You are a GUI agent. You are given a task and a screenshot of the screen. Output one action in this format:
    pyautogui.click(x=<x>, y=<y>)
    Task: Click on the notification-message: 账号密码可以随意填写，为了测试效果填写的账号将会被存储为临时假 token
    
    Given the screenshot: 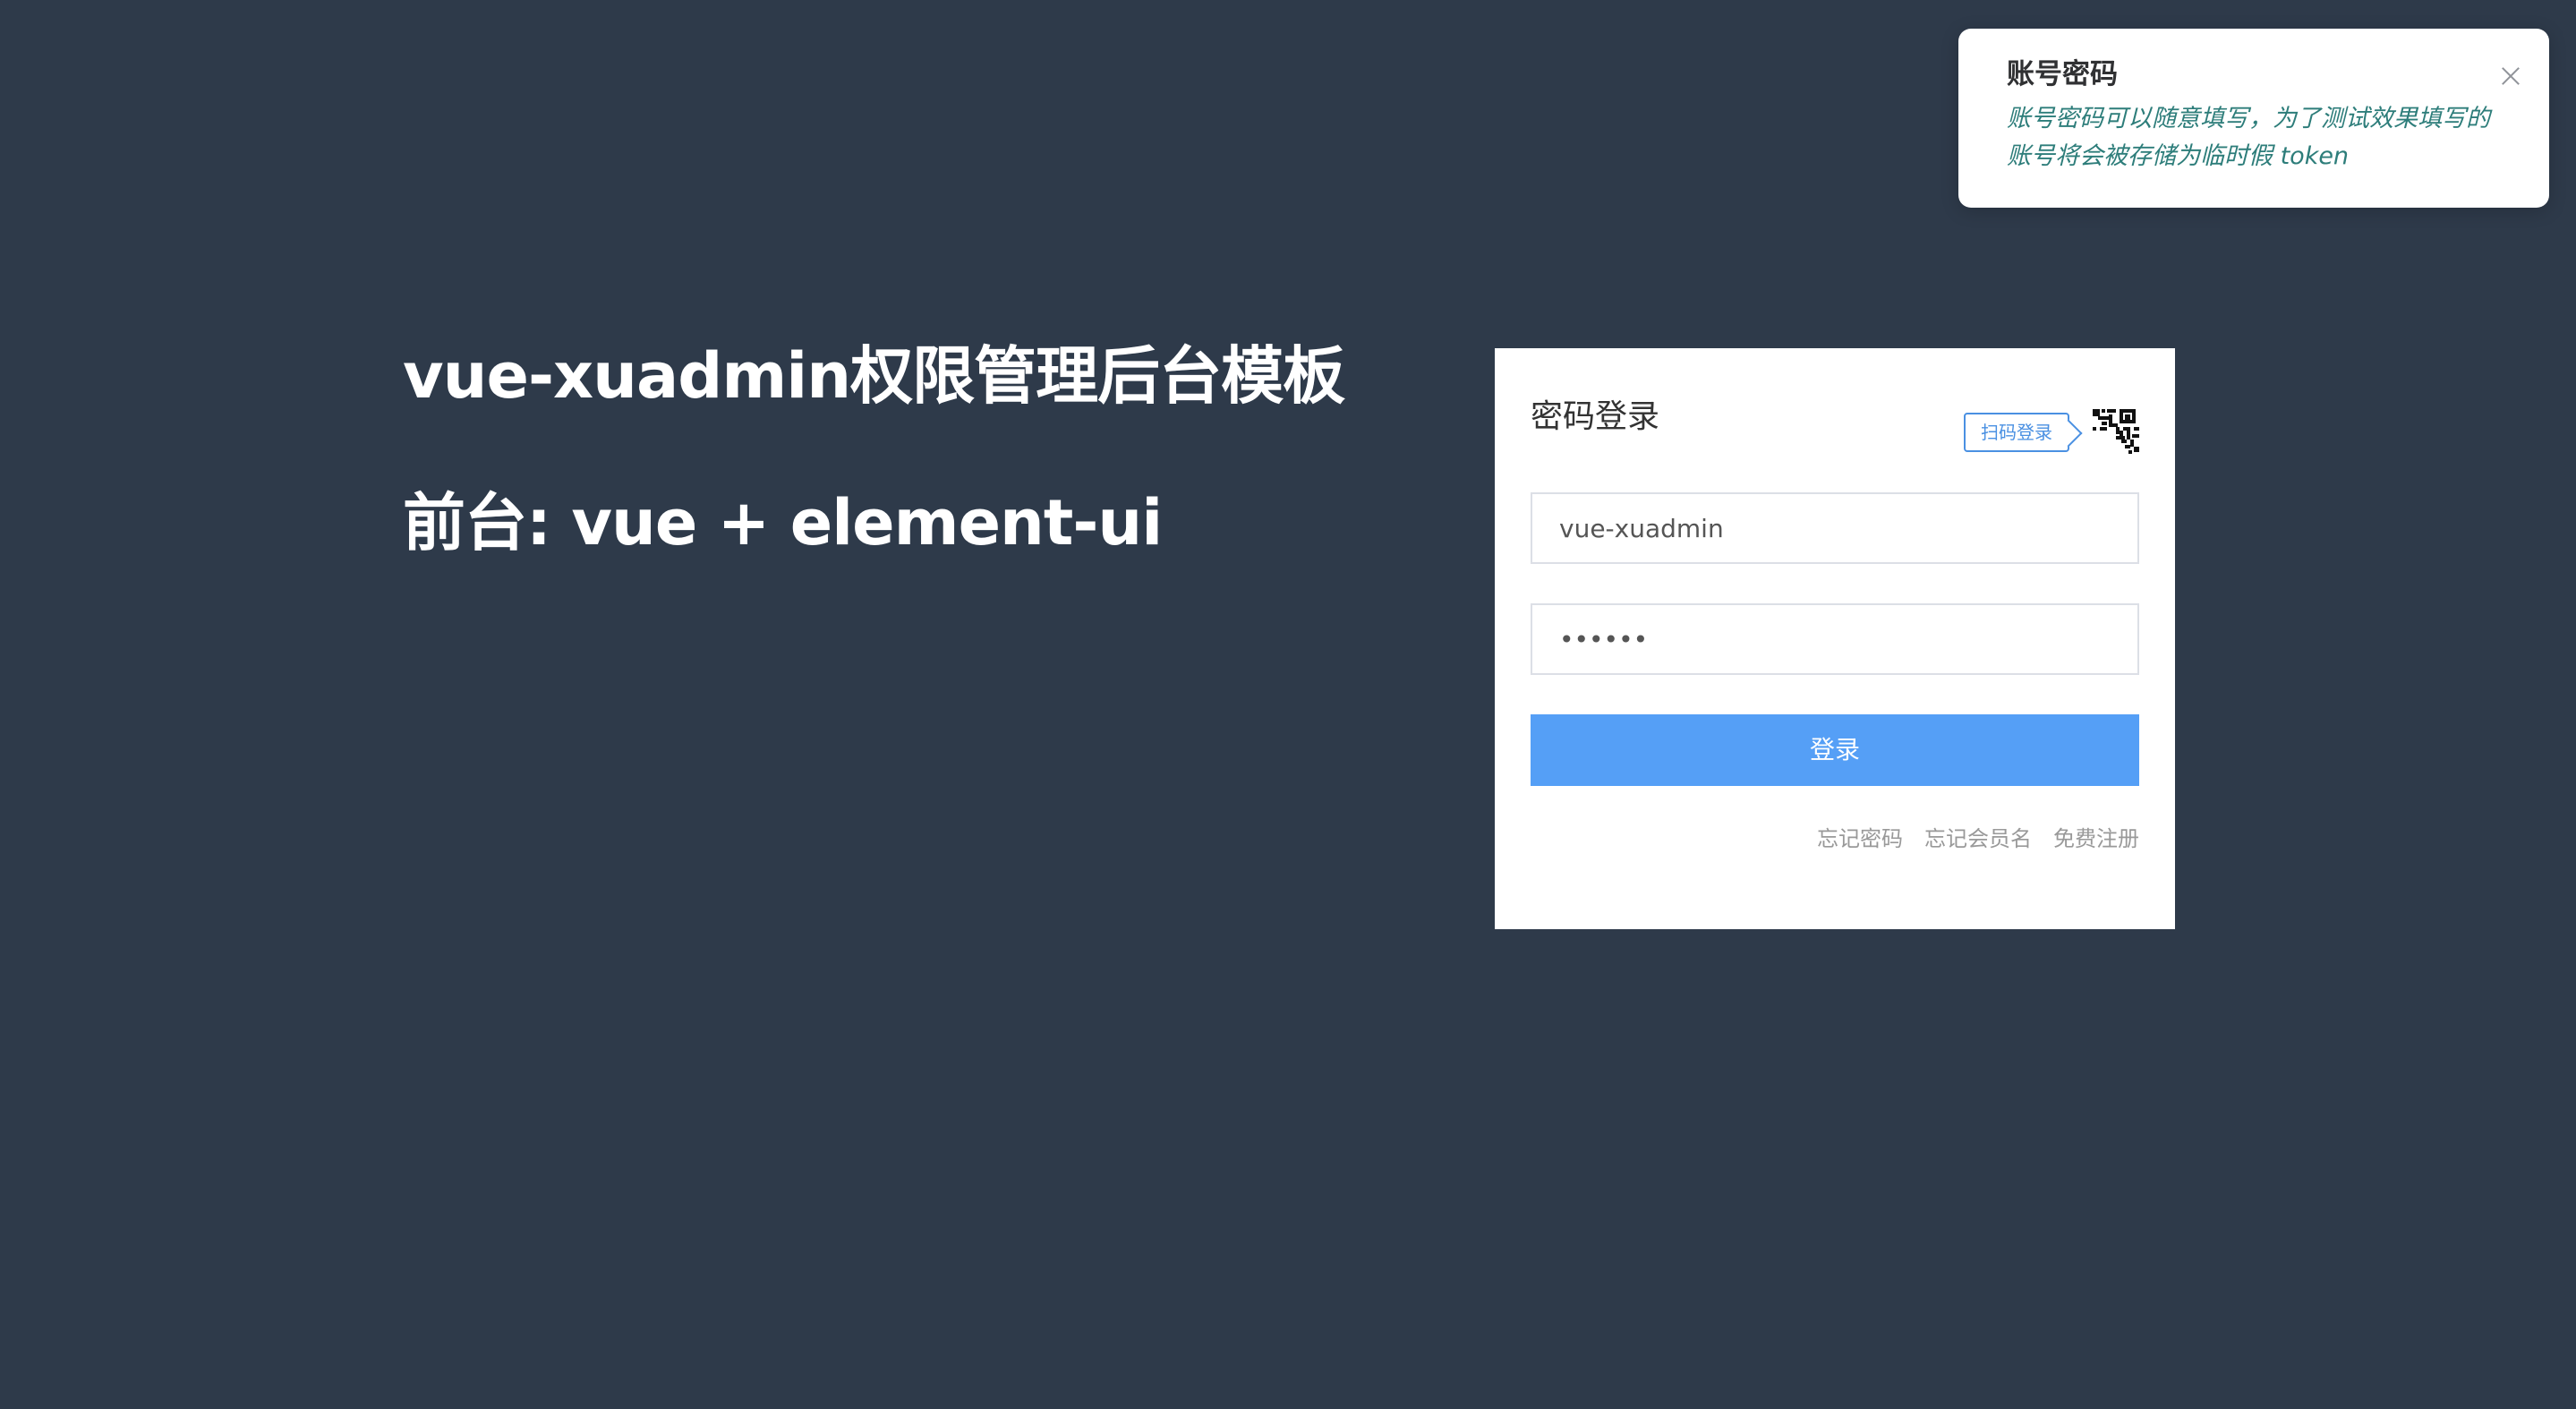 What is the action you would take?
    pyautogui.click(x=2248, y=138)
    